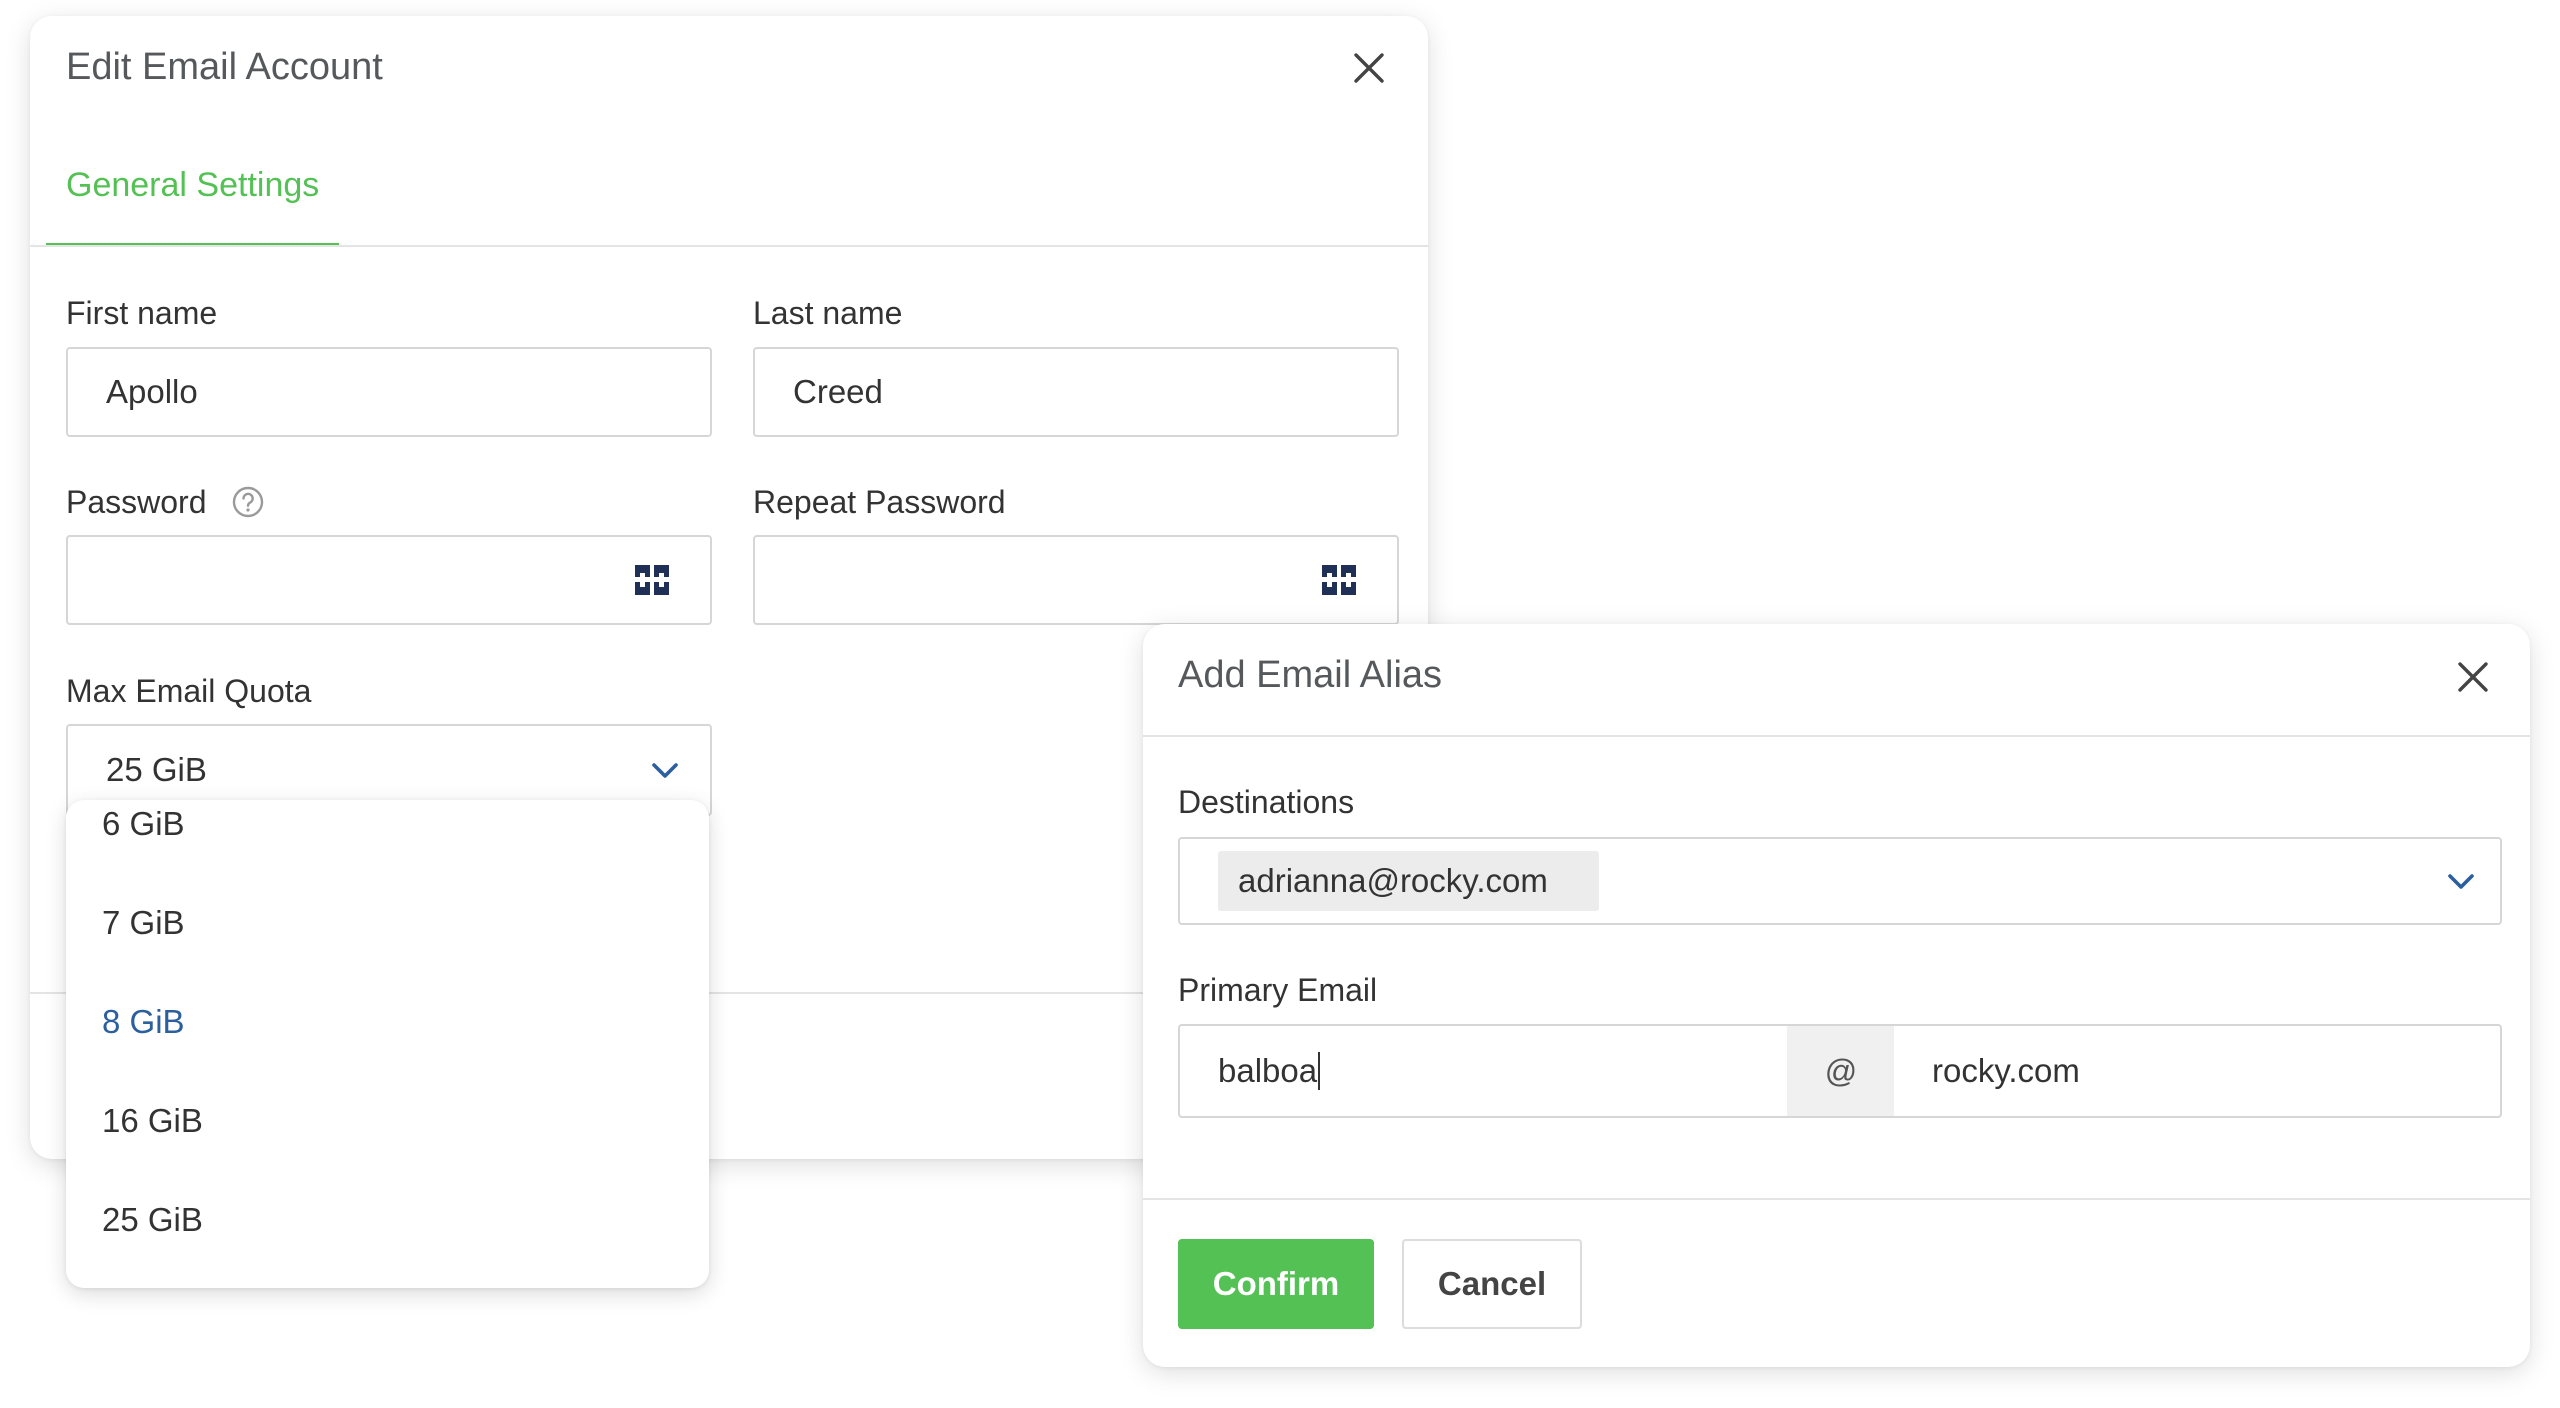  Describe the element at coordinates (389, 392) in the screenshot. I see `first-name-input` at that location.